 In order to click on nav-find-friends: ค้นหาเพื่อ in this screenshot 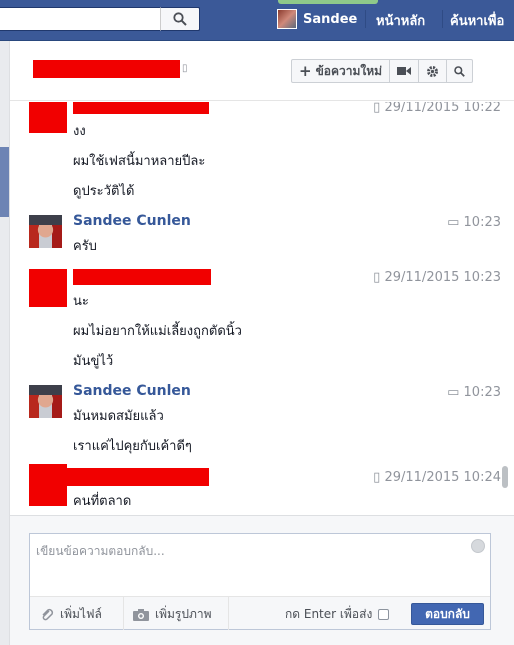, I will do `click(477, 20)`.